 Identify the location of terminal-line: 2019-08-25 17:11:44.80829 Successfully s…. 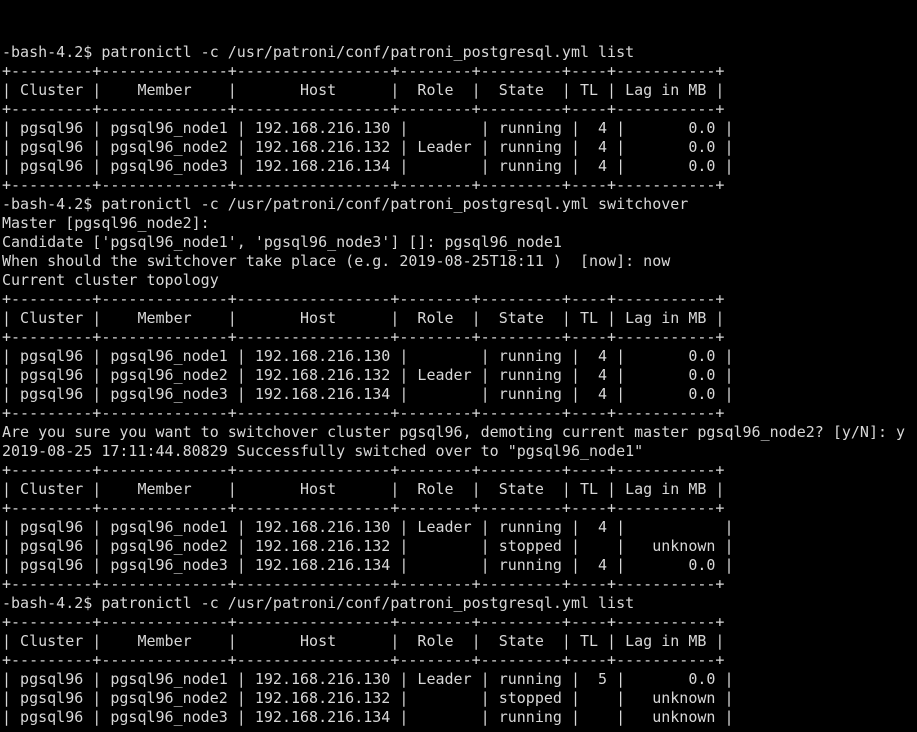
(323, 451).